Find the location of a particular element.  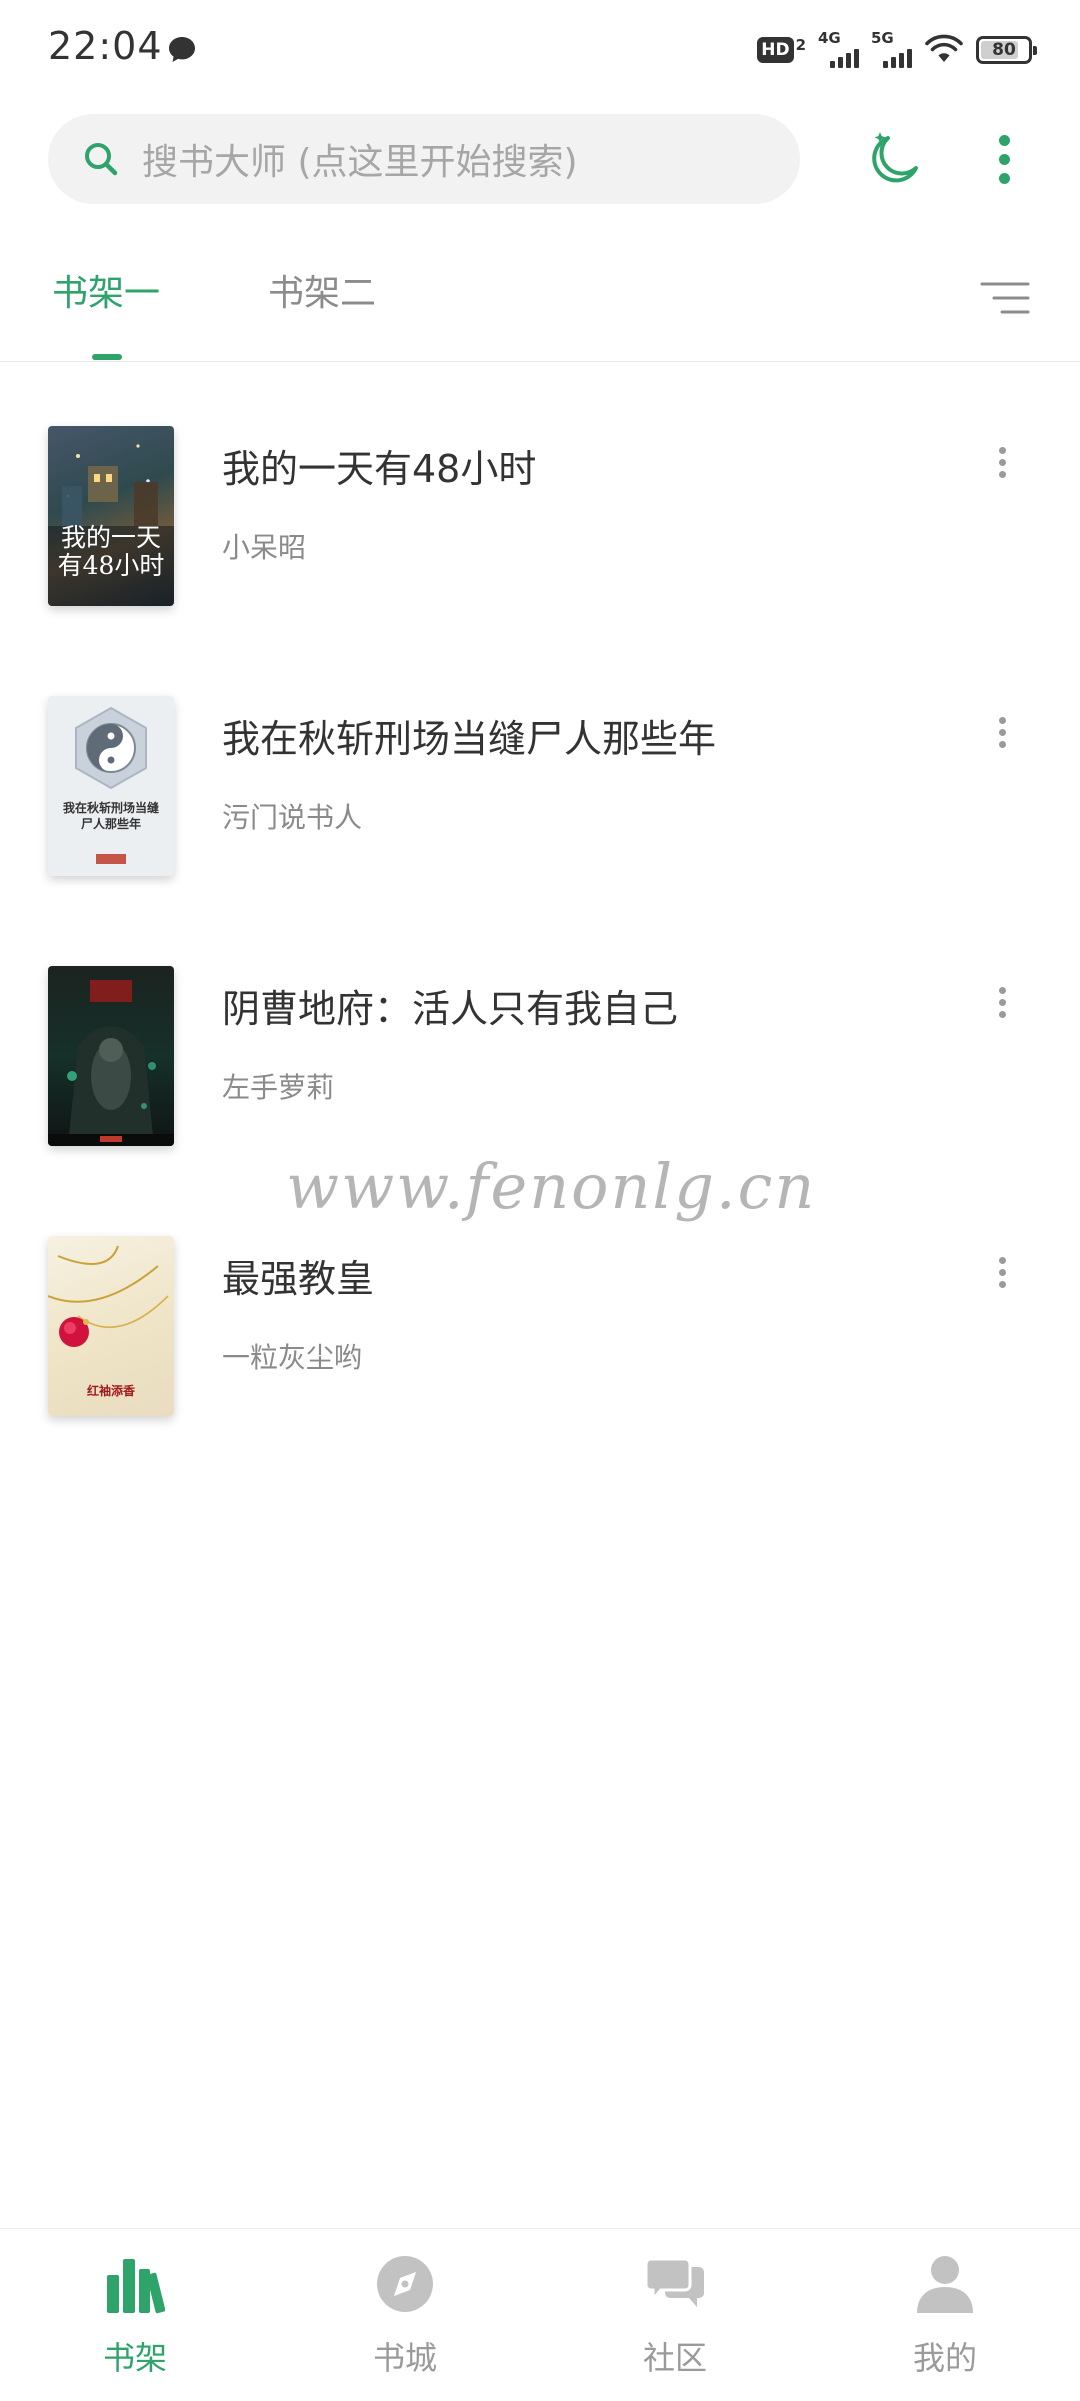

moon-icon is located at coordinates (895, 157).